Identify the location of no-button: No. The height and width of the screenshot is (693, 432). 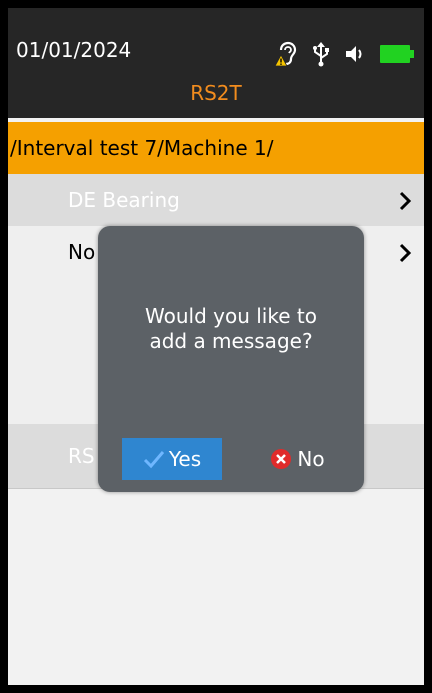
(298, 459).